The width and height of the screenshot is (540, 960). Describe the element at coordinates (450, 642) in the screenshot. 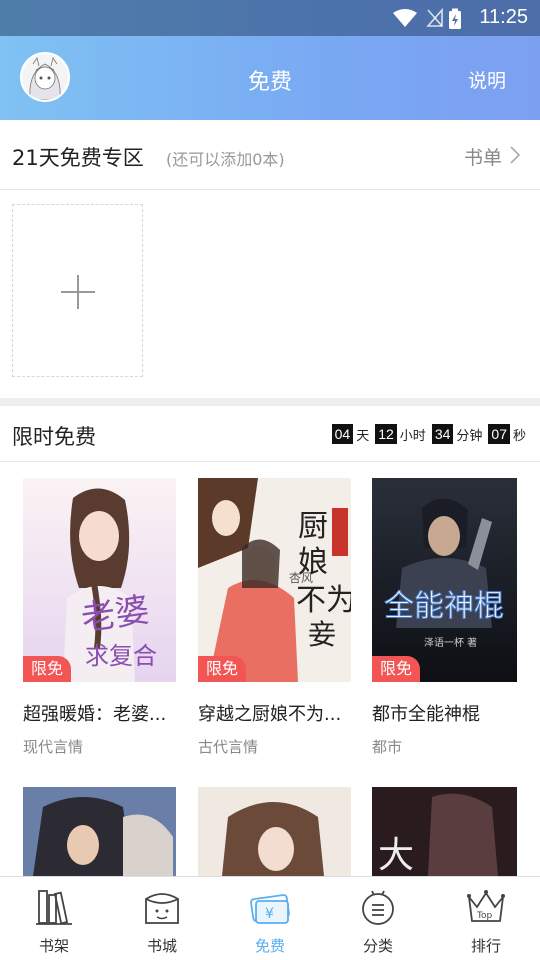

I see `svg-text: 泽语一杯 著` at that location.